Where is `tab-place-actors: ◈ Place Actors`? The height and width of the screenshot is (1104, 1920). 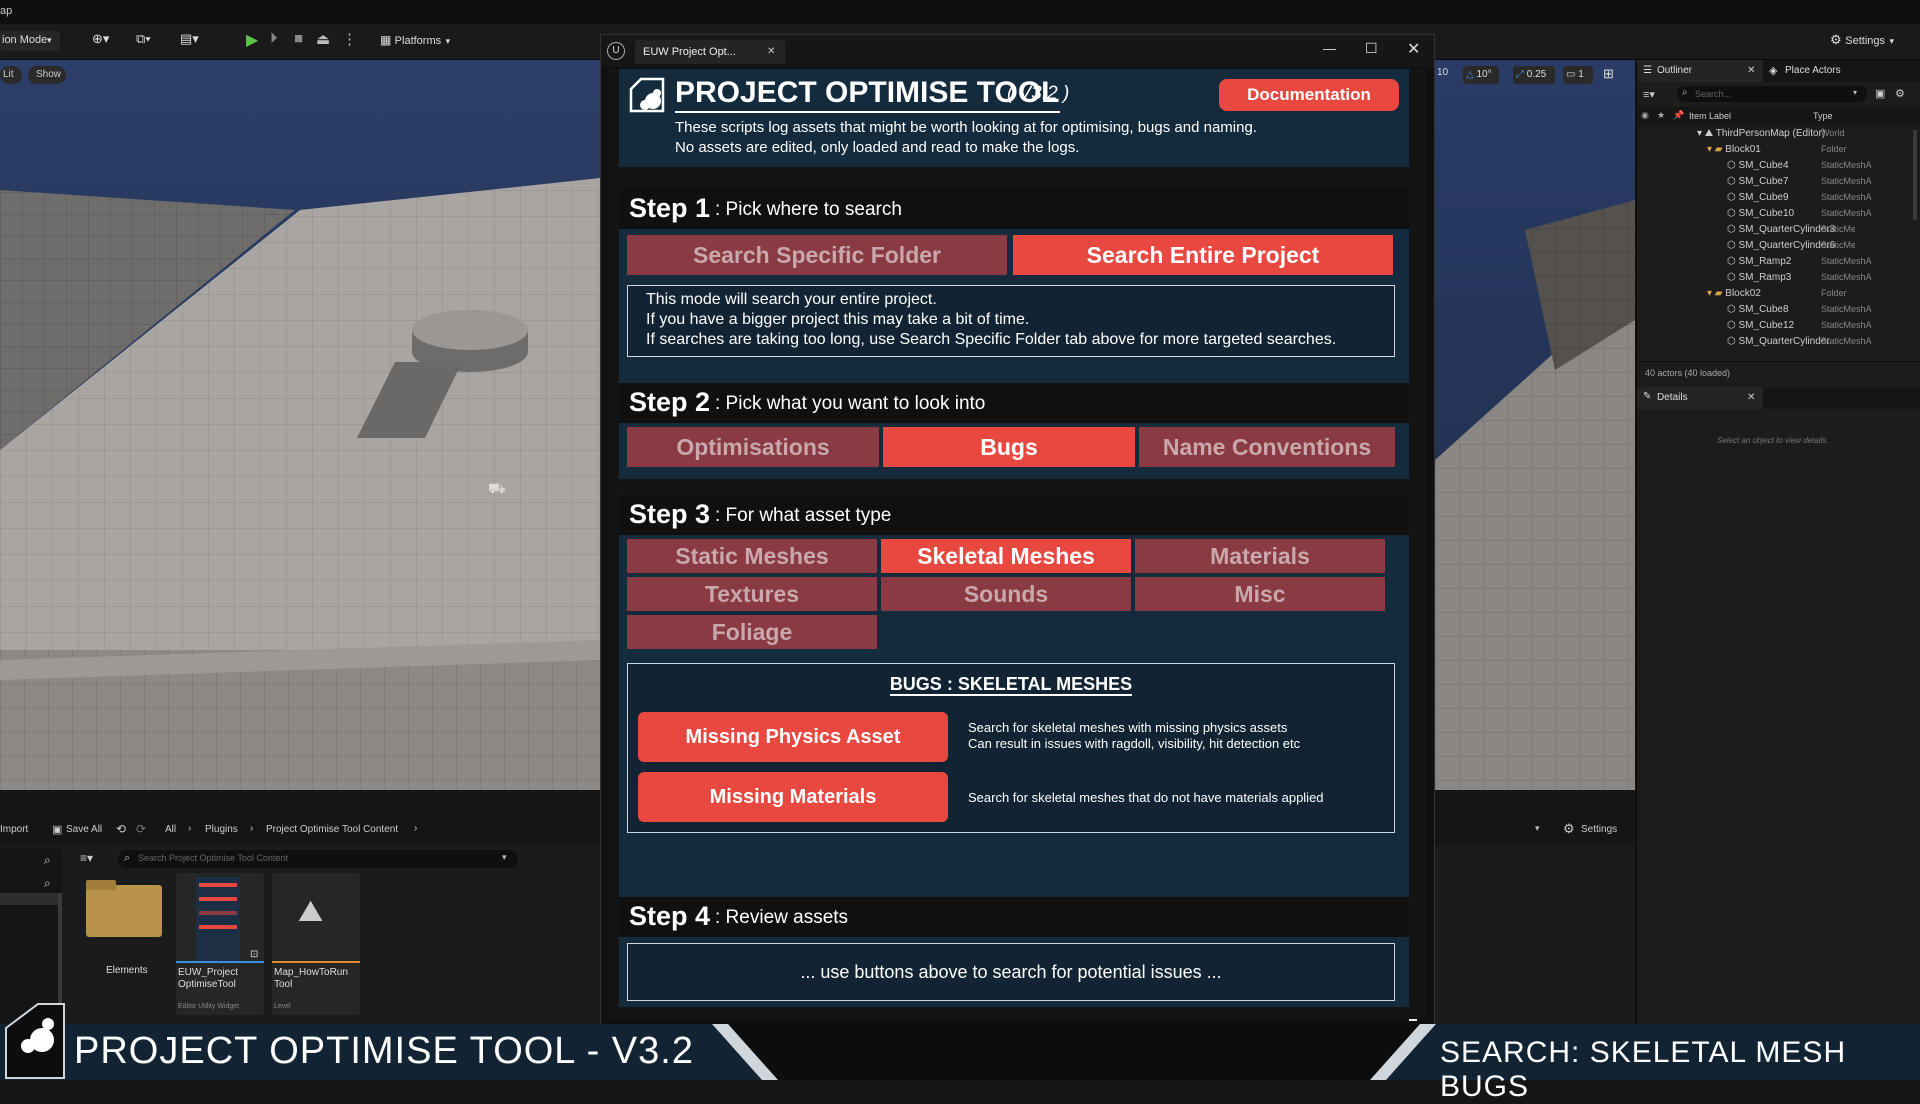 tab-place-actors: ◈ Place Actors is located at coordinates (1825, 71).